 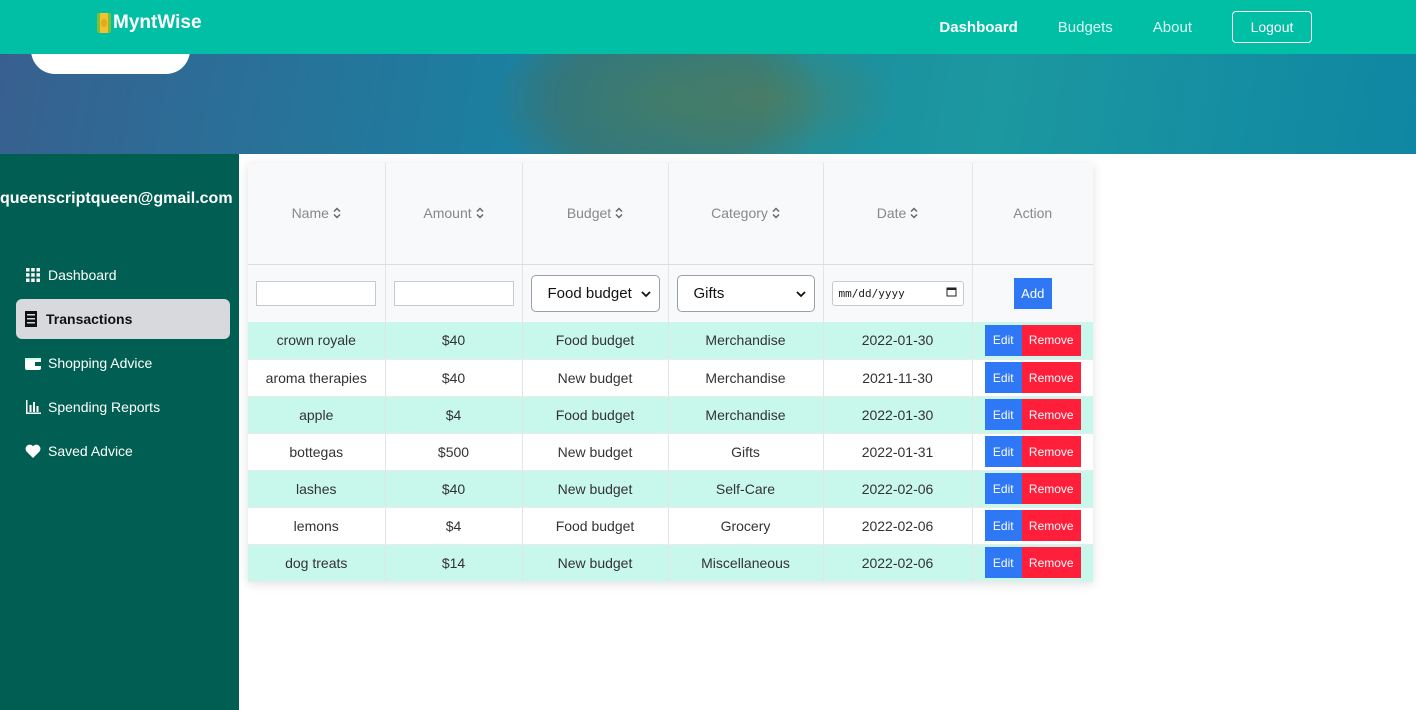 What do you see at coordinates (104, 23) in the screenshot?
I see `money-icon` at bounding box center [104, 23].